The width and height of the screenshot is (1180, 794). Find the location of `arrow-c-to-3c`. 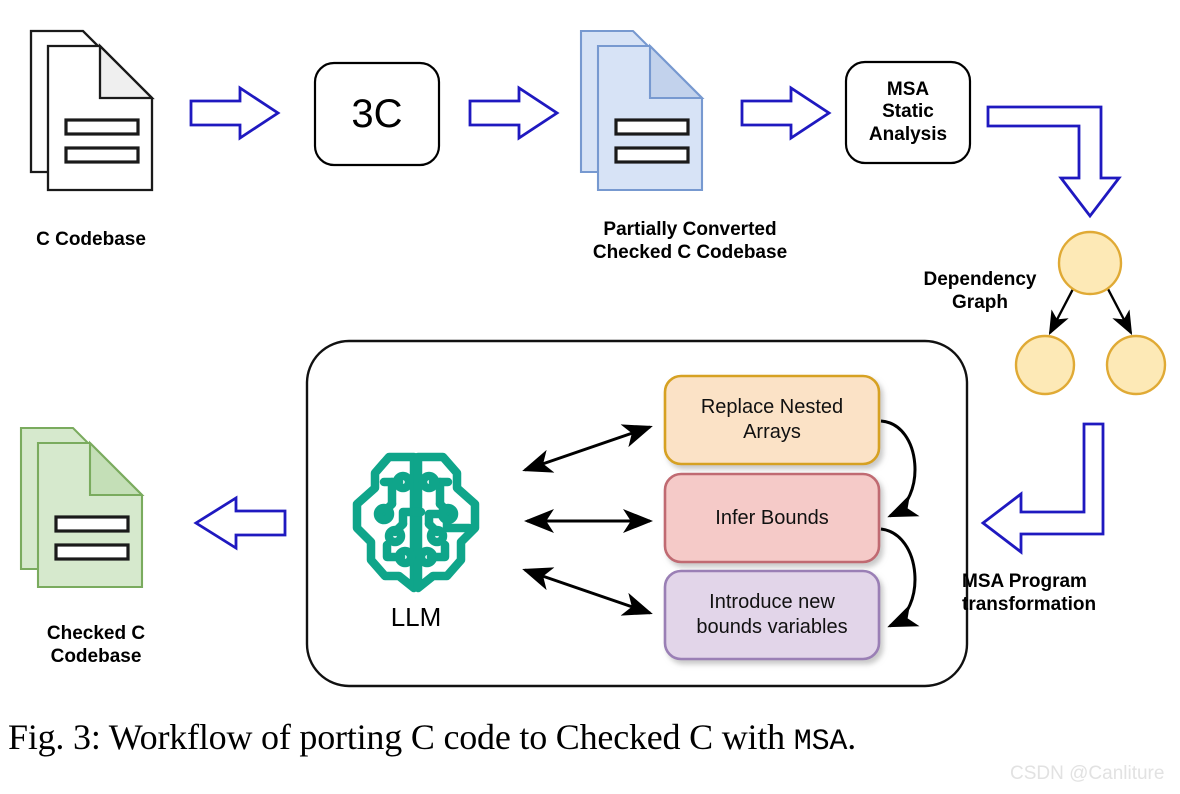

arrow-c-to-3c is located at coordinates (235, 113).